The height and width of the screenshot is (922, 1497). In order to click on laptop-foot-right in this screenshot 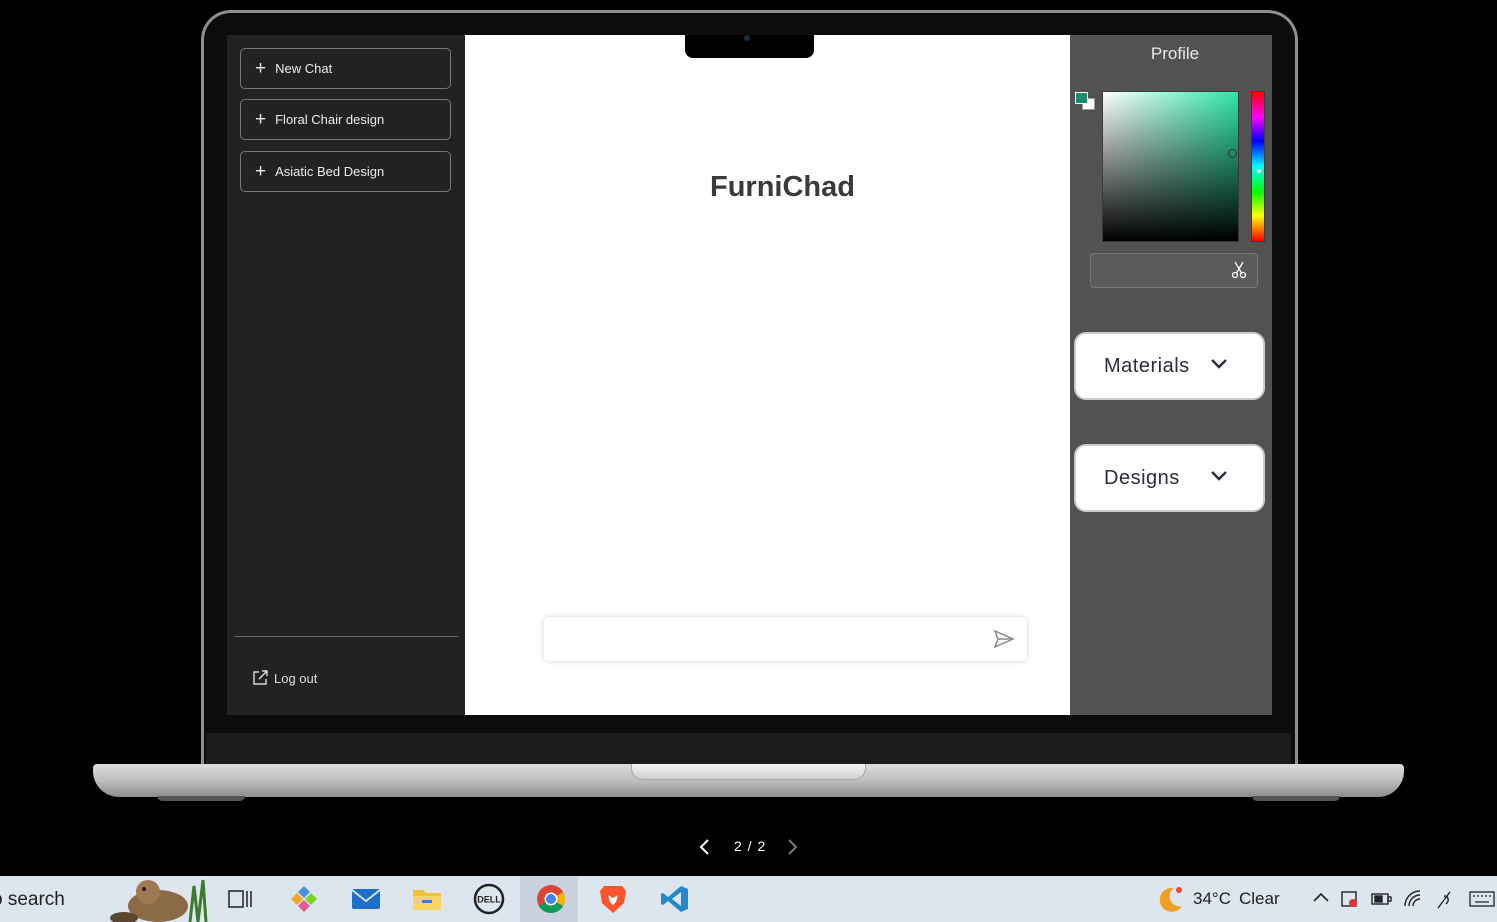, I will do `click(1296, 798)`.